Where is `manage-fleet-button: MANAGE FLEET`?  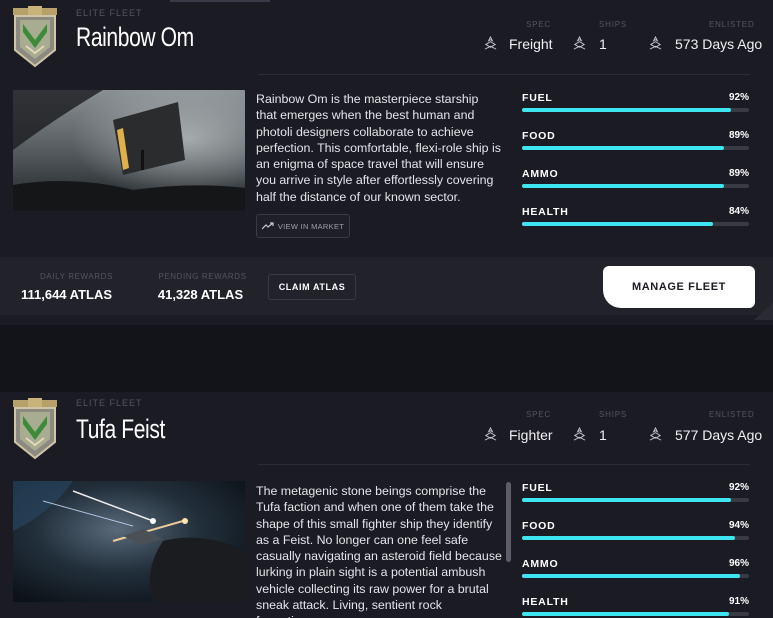 manage-fleet-button: MANAGE FLEET is located at coordinates (679, 287).